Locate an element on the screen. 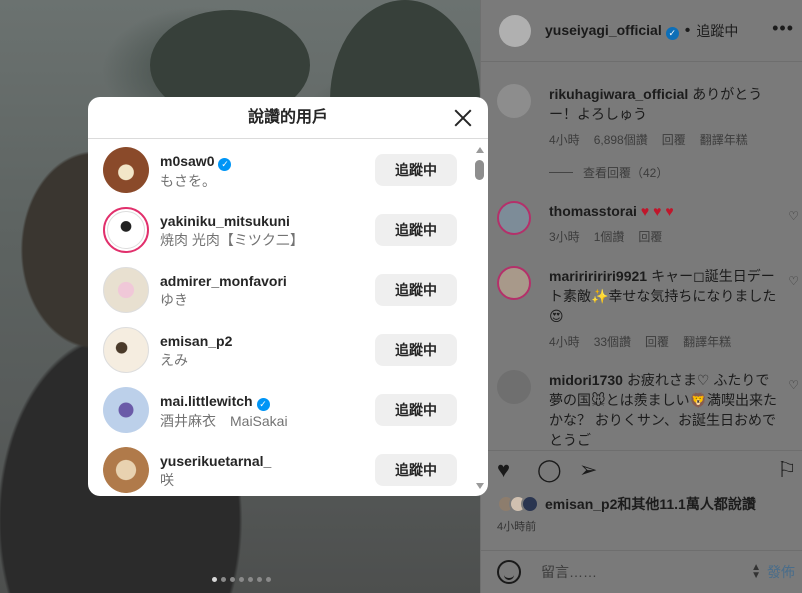 The height and width of the screenshot is (593, 802). modal-header: 說讚的用戶 is located at coordinates (288, 118).